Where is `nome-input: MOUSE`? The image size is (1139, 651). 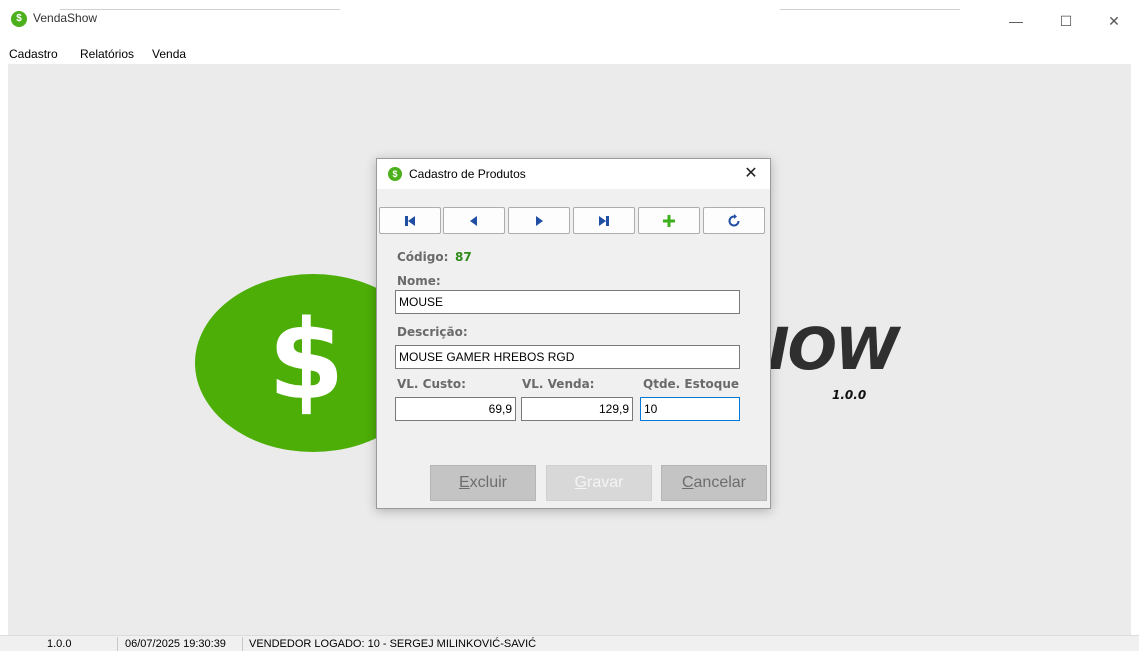
nome-input: MOUSE is located at coordinates (567, 302).